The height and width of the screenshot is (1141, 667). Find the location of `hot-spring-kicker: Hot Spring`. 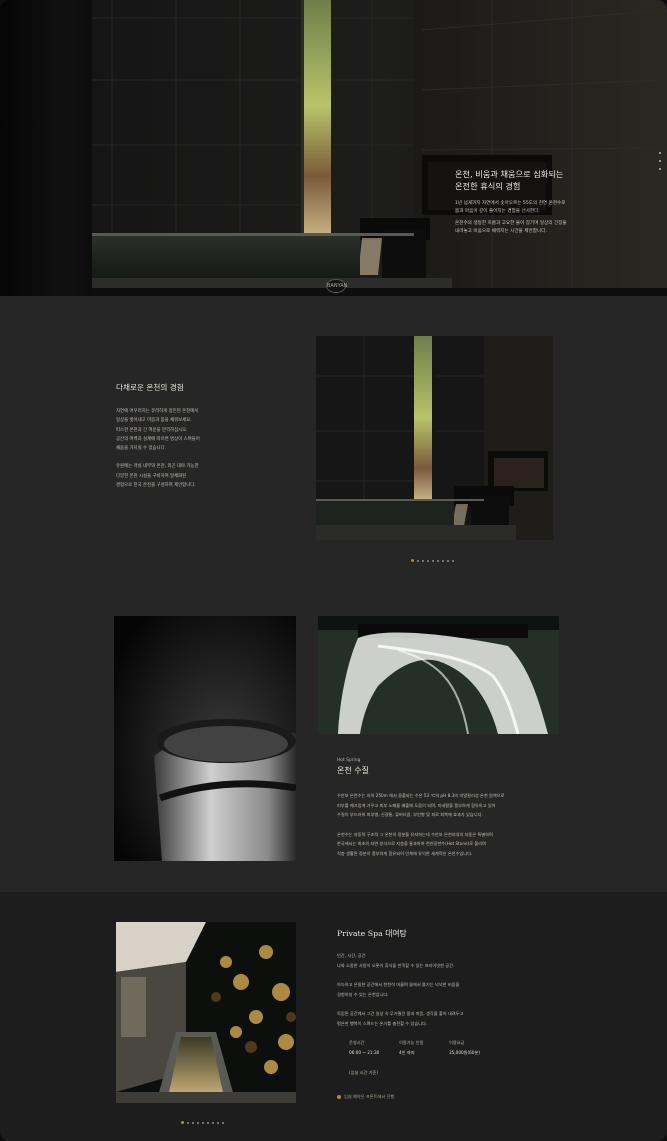

hot-spring-kicker: Hot Spring is located at coordinates (349, 760).